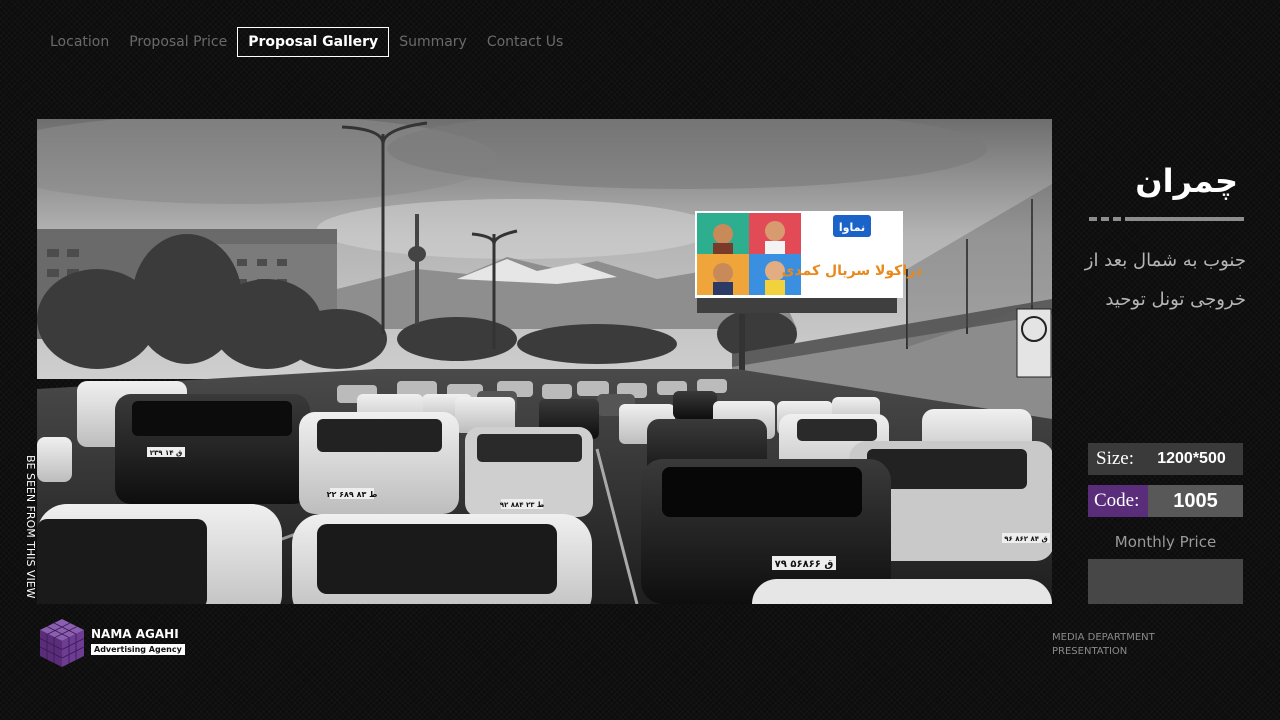 This screenshot has height=720, width=1280. I want to click on size-spec: Size: 1200*500, so click(1165, 459).